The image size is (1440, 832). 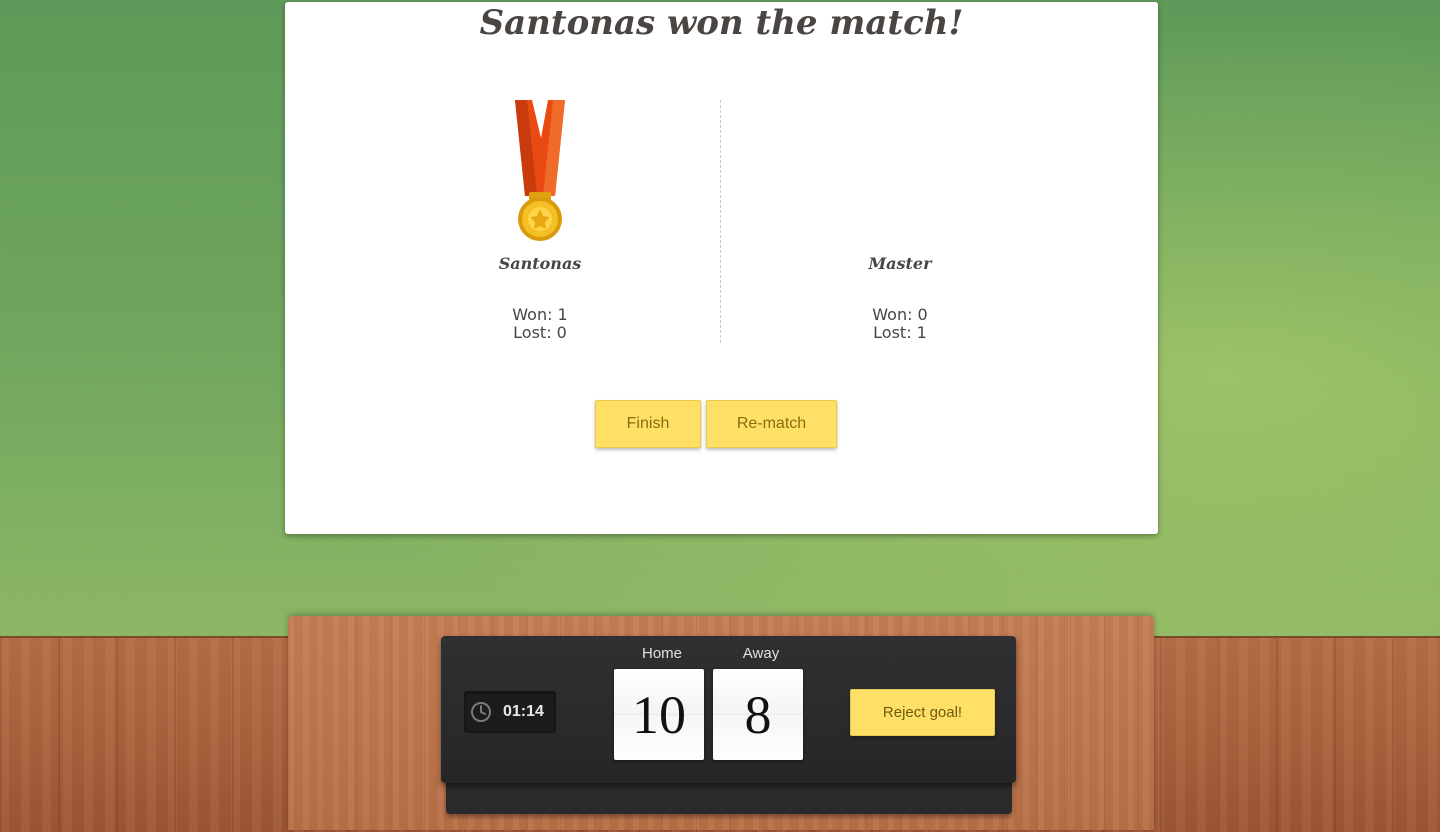 I want to click on match-timer: 01:14, so click(x=510, y=712).